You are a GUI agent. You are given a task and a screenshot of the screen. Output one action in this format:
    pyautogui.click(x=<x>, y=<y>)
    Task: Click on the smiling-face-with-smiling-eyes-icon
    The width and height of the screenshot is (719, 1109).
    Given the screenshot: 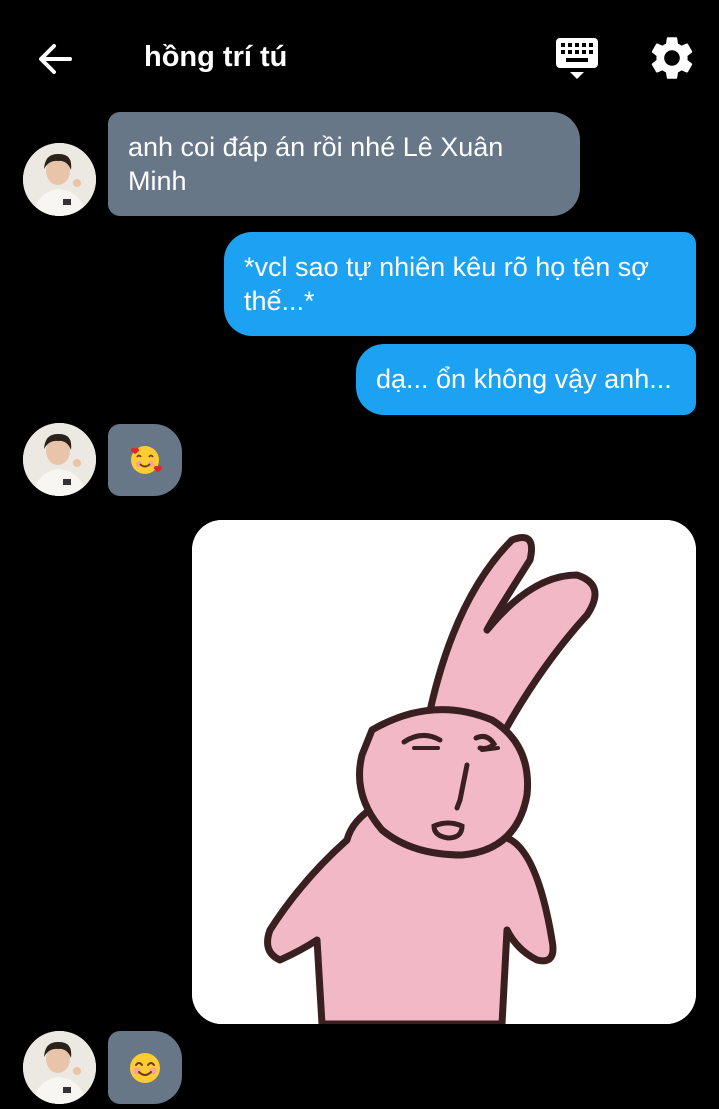 What is the action you would take?
    pyautogui.click(x=145, y=1067)
    